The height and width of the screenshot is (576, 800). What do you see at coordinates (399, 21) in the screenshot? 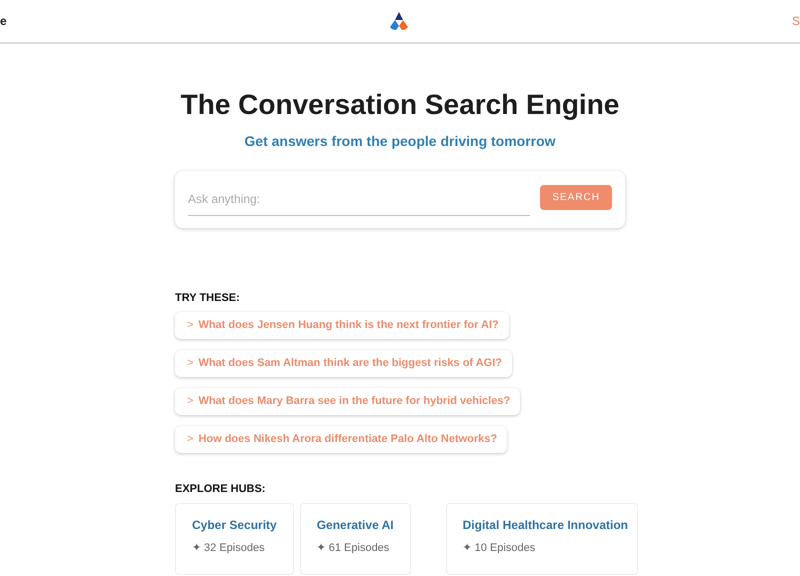
I see `logo-icon` at bounding box center [399, 21].